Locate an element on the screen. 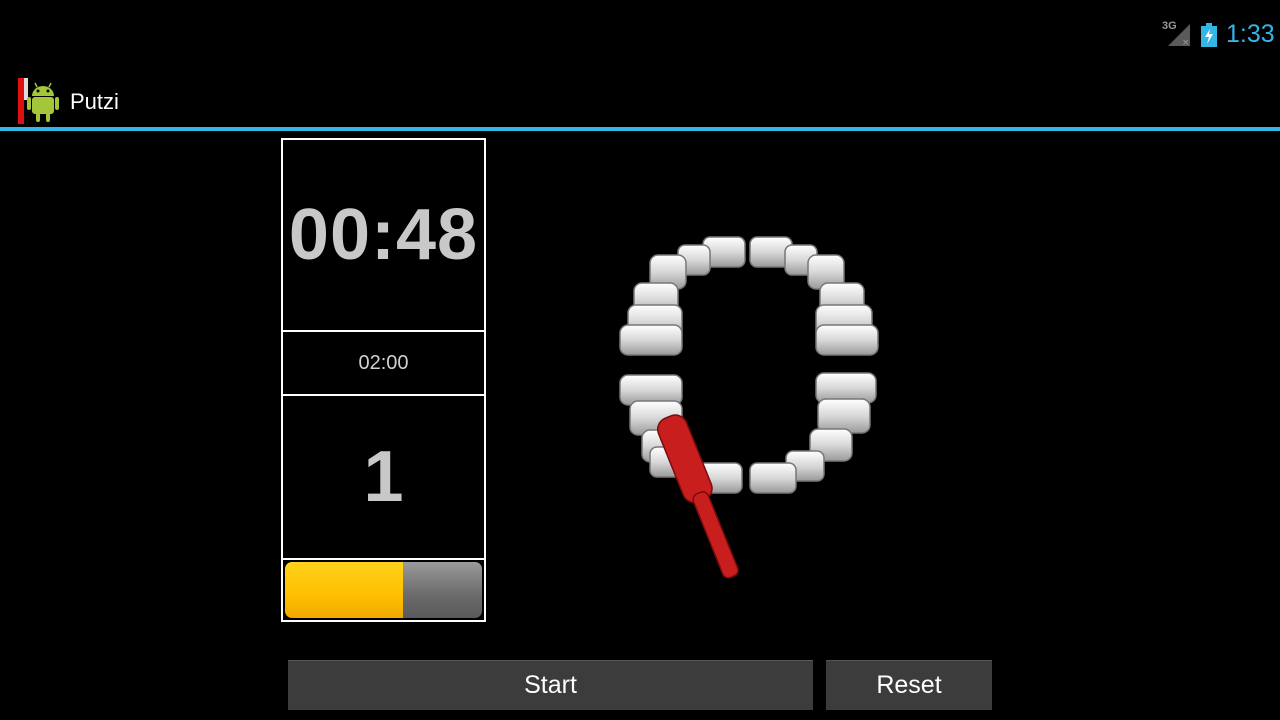  progress-bar is located at coordinates (383, 590).